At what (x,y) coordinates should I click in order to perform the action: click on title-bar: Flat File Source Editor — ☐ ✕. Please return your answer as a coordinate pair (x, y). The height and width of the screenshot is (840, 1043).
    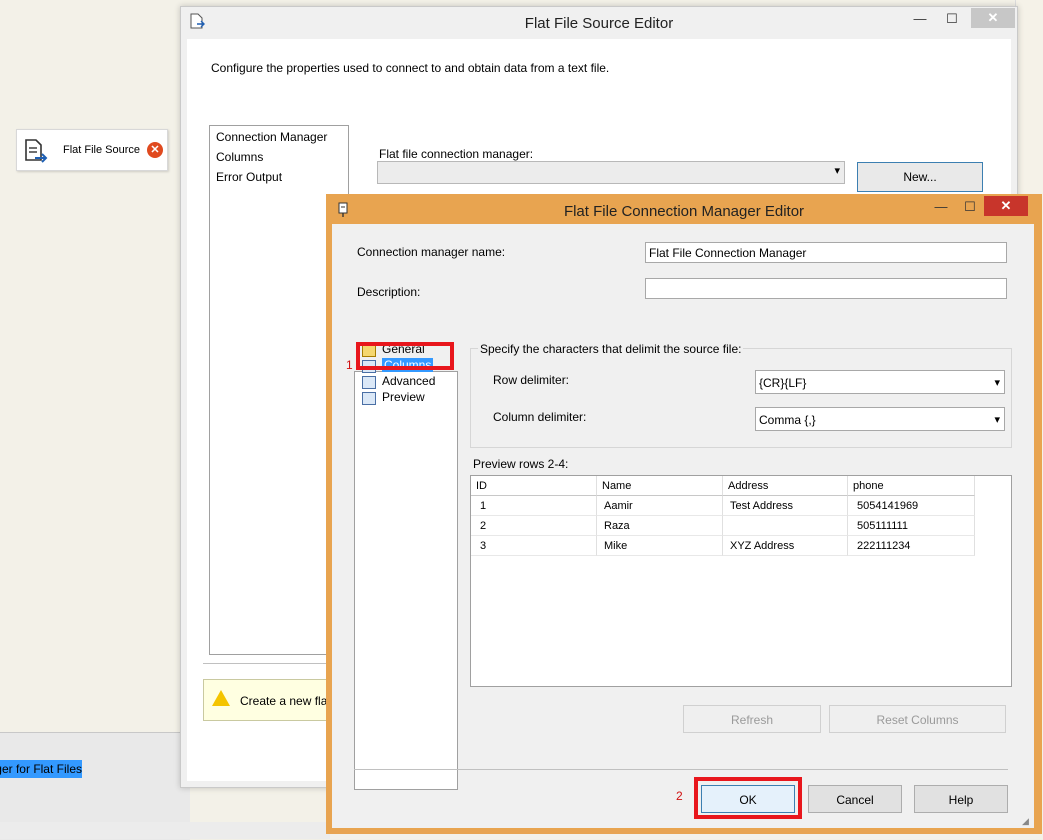
    Looking at the image, I should click on (599, 23).